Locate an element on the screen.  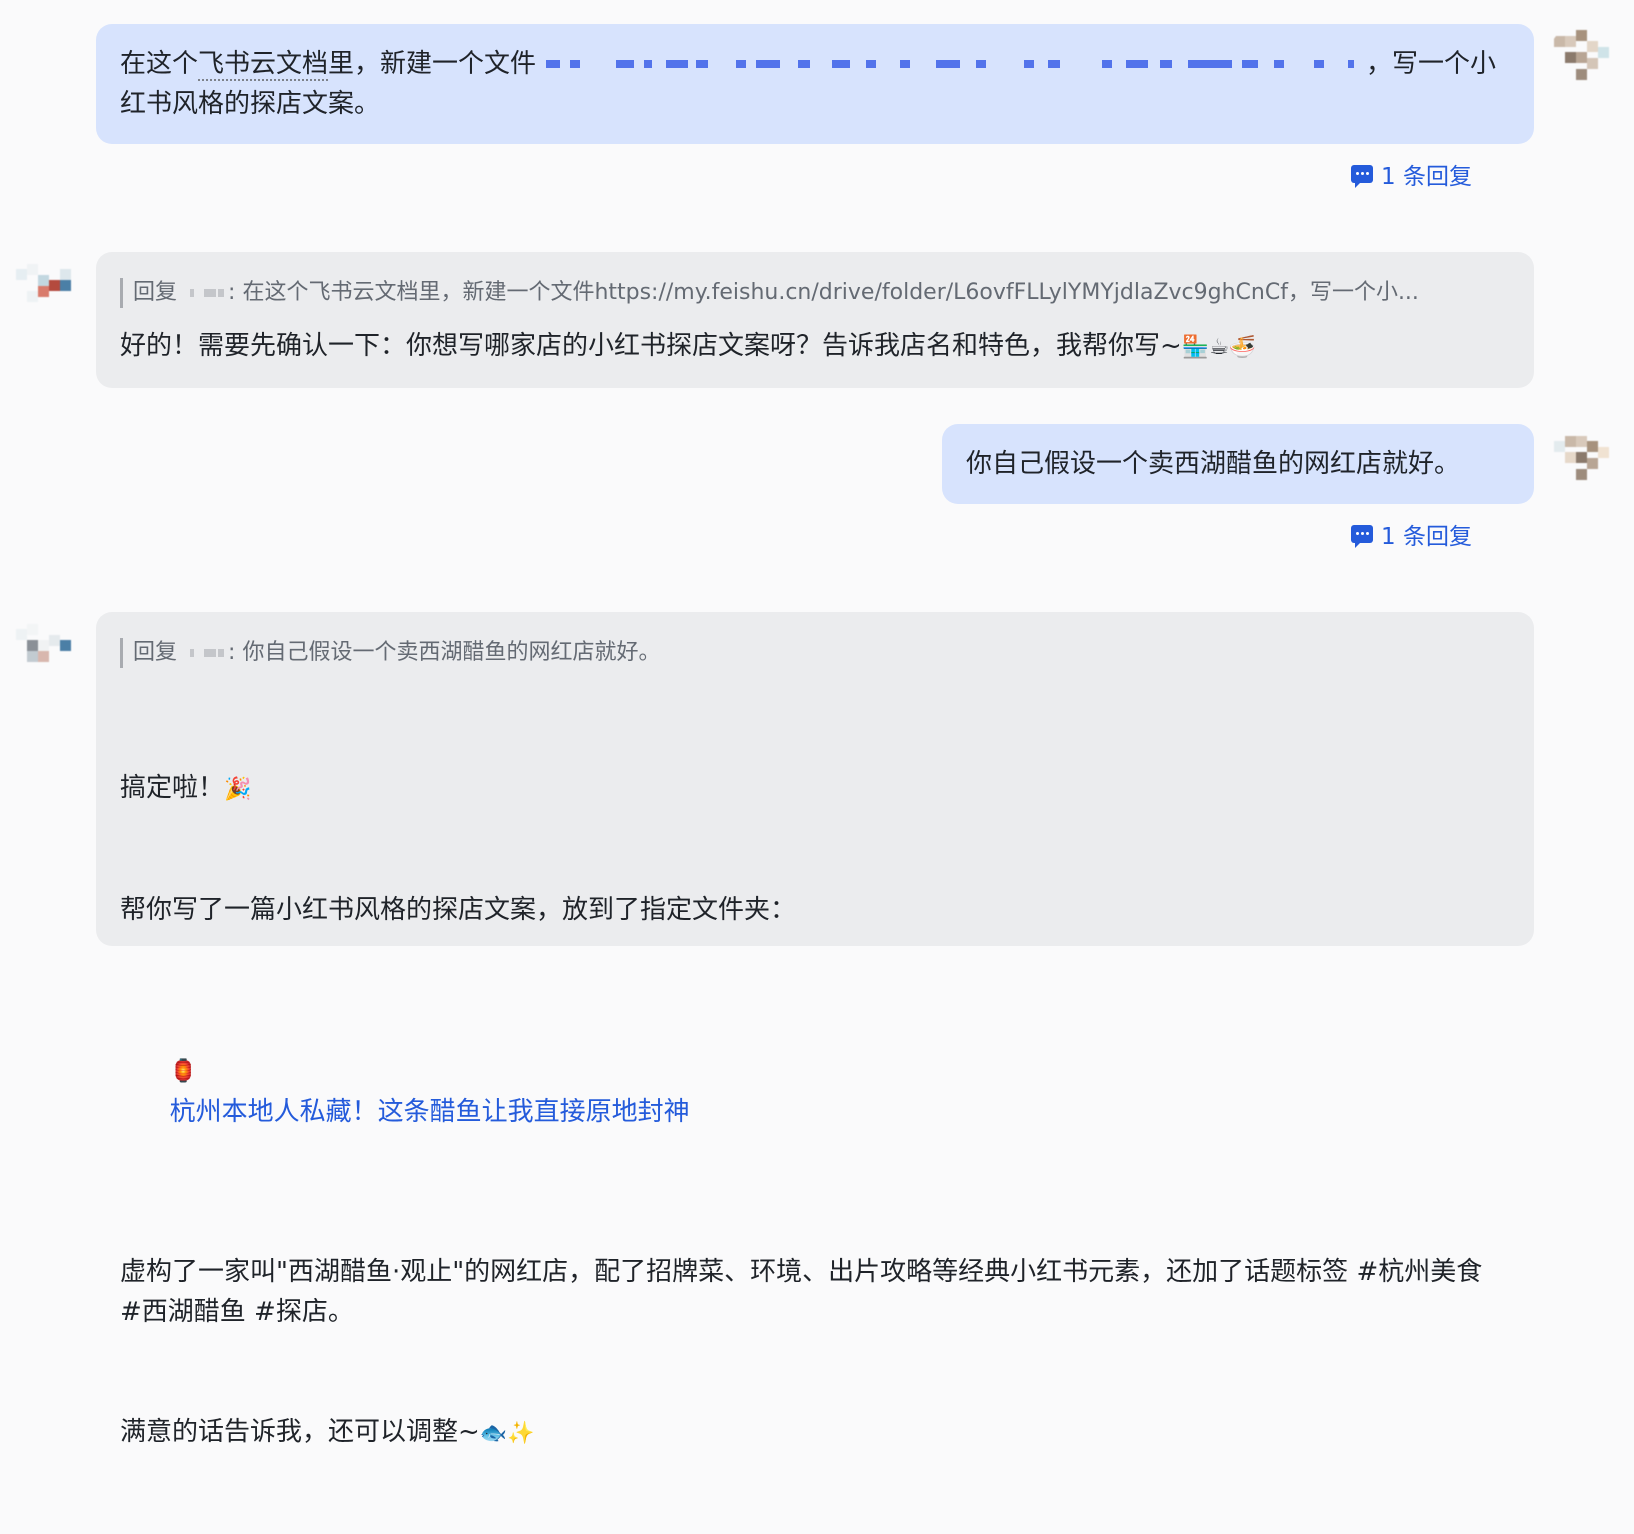
lantern-doc-icon: 🏮 is located at coordinates (183, 1071).